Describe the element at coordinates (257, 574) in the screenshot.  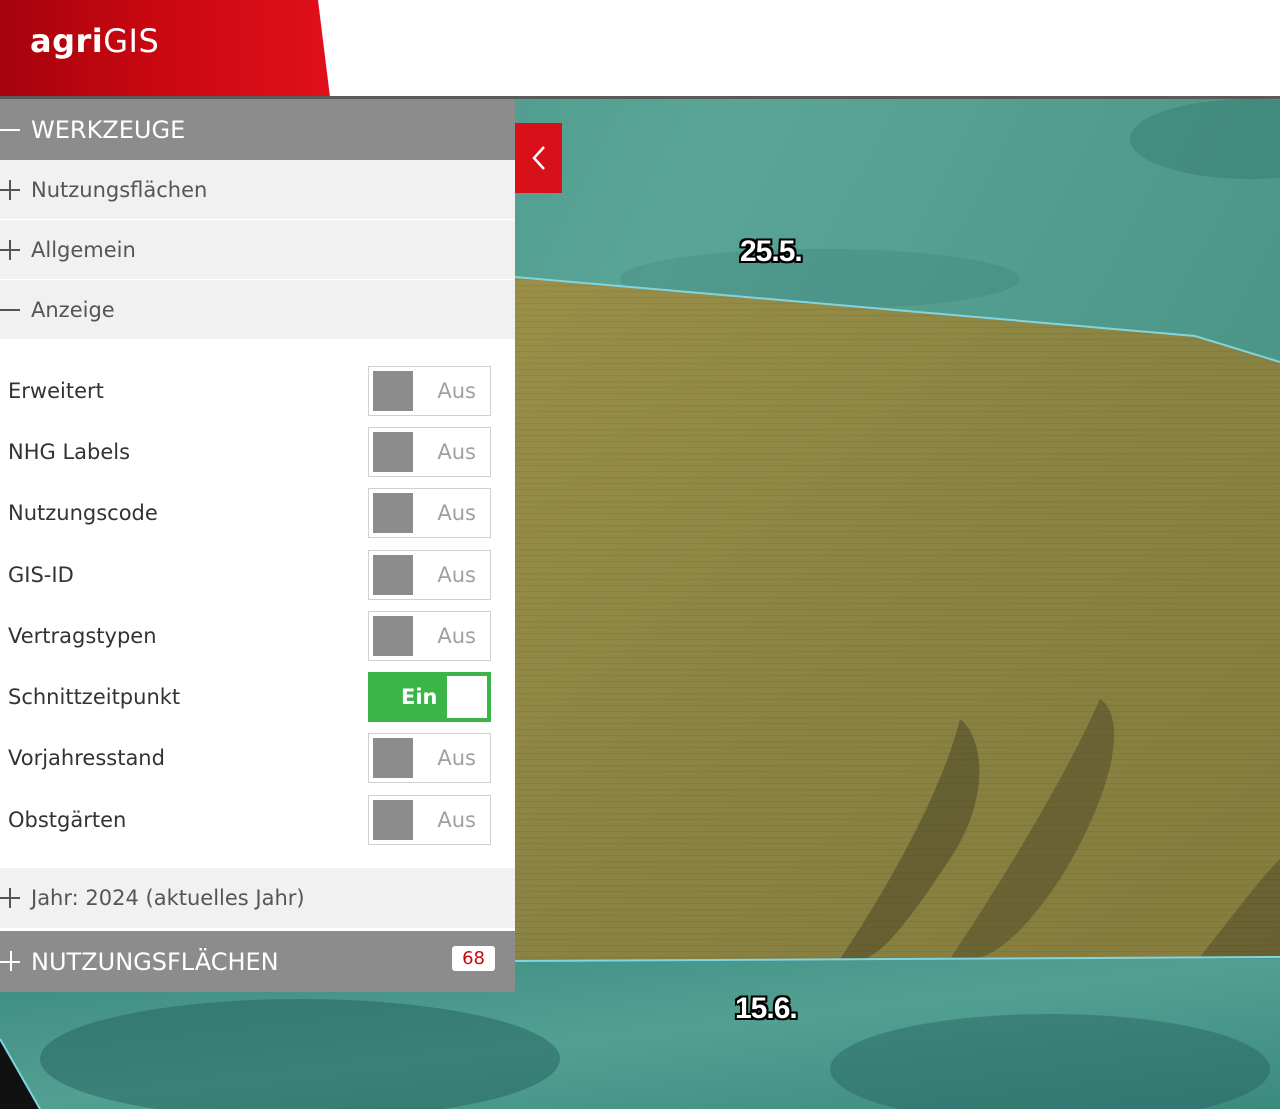
I see `setting-row-gis-id: GIS-ID Aus` at that location.